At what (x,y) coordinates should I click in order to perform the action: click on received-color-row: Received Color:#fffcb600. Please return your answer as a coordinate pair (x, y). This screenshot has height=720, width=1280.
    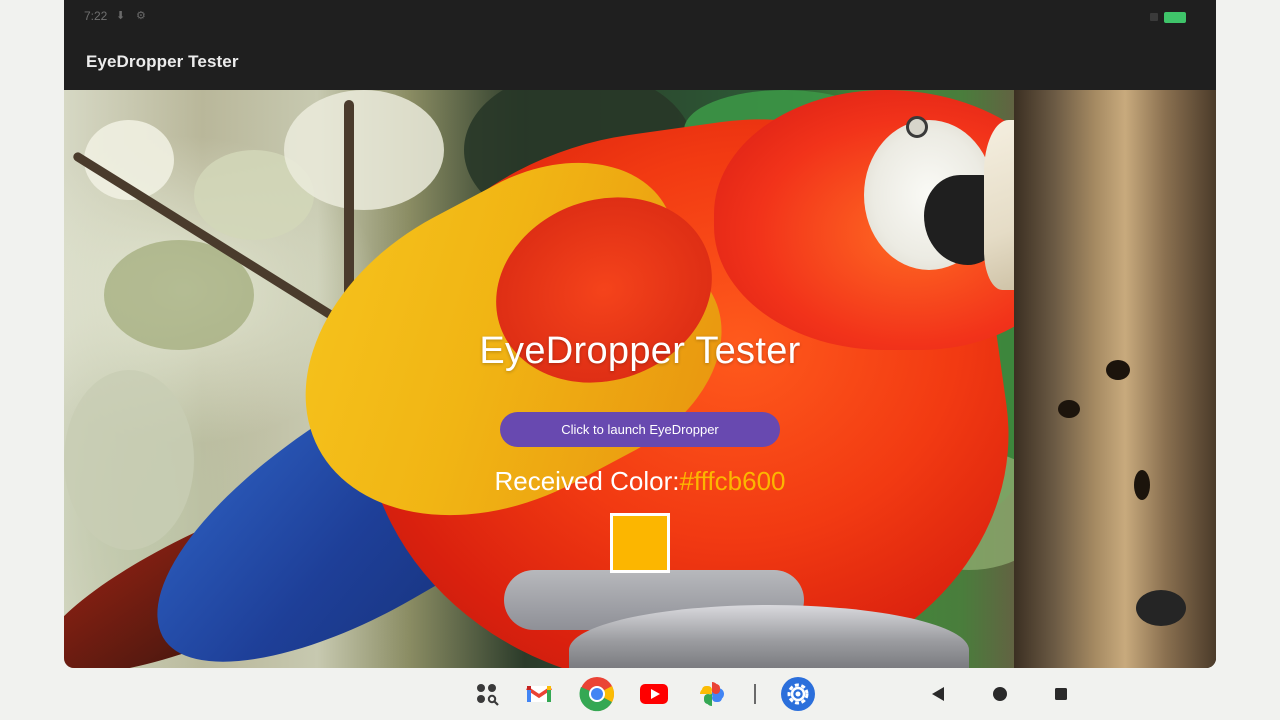
    Looking at the image, I should click on (640, 481).